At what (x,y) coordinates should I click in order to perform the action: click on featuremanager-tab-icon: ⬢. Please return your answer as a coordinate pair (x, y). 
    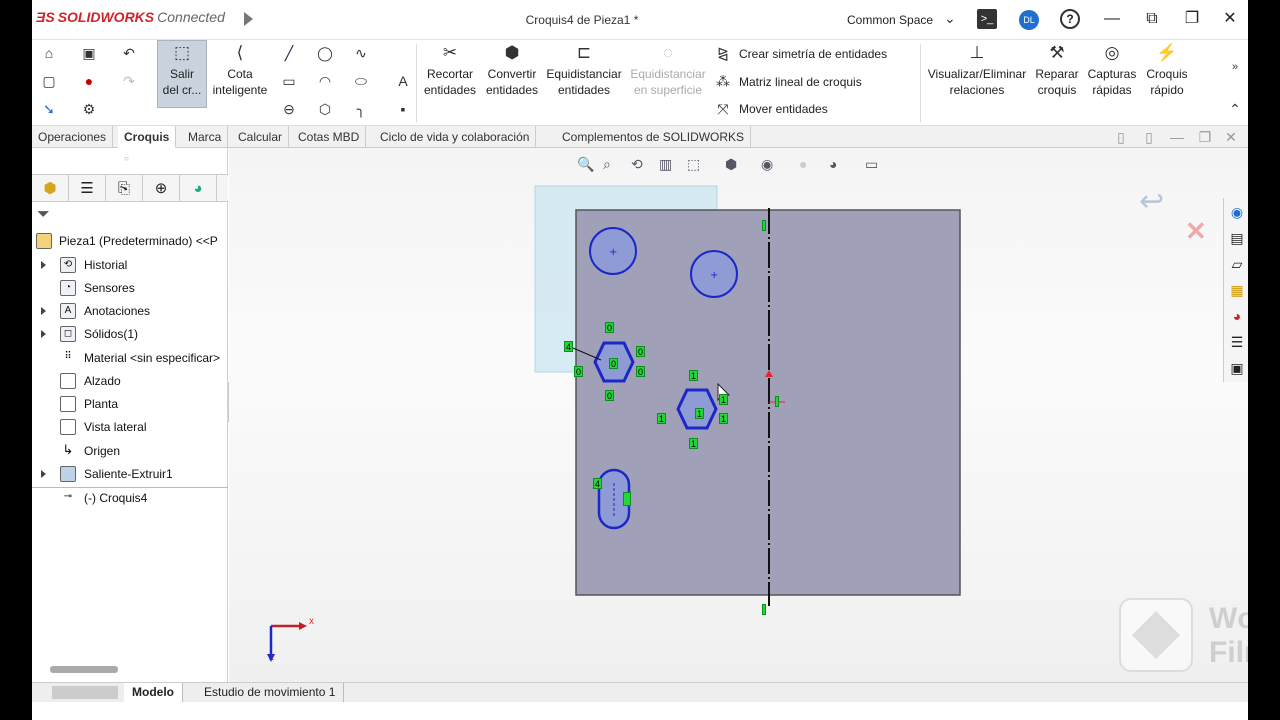
    Looking at the image, I should click on (50, 188).